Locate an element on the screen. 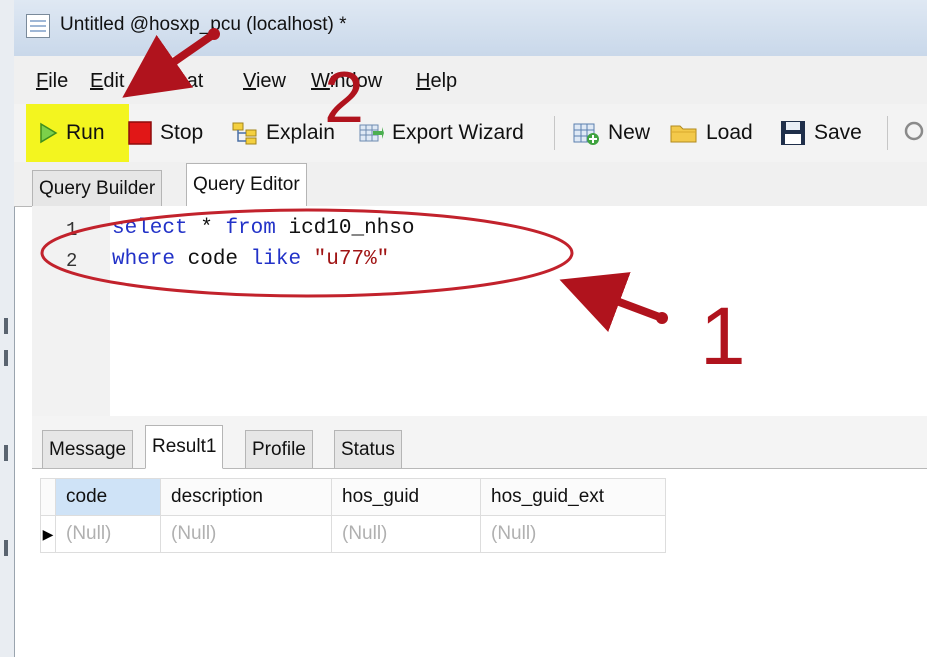 The image size is (927, 657). tab-result1: Result1 is located at coordinates (184, 447).